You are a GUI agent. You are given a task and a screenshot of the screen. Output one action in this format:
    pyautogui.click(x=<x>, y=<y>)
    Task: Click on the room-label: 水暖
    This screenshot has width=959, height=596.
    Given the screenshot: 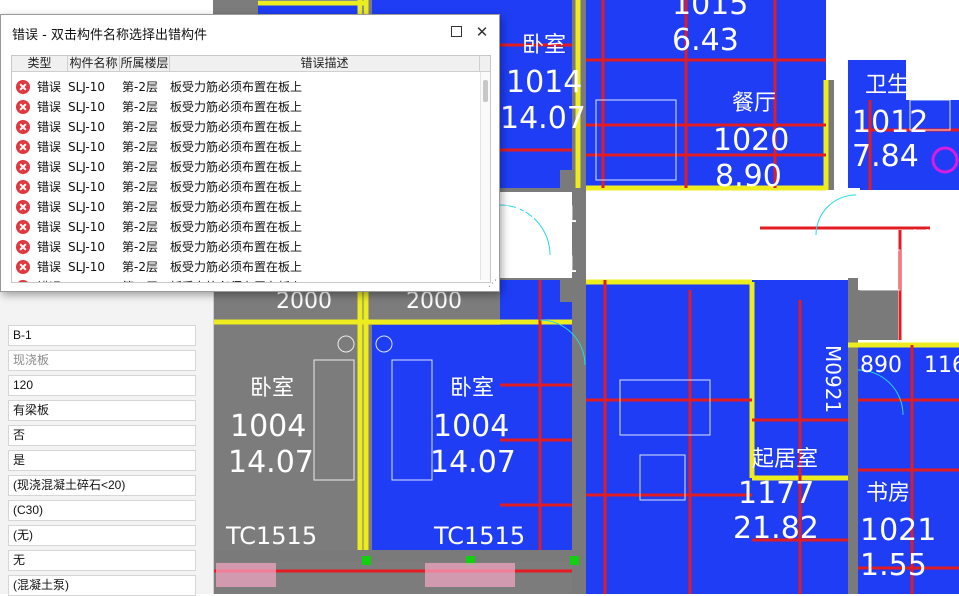 What is the action you would take?
    pyautogui.click(x=938, y=326)
    